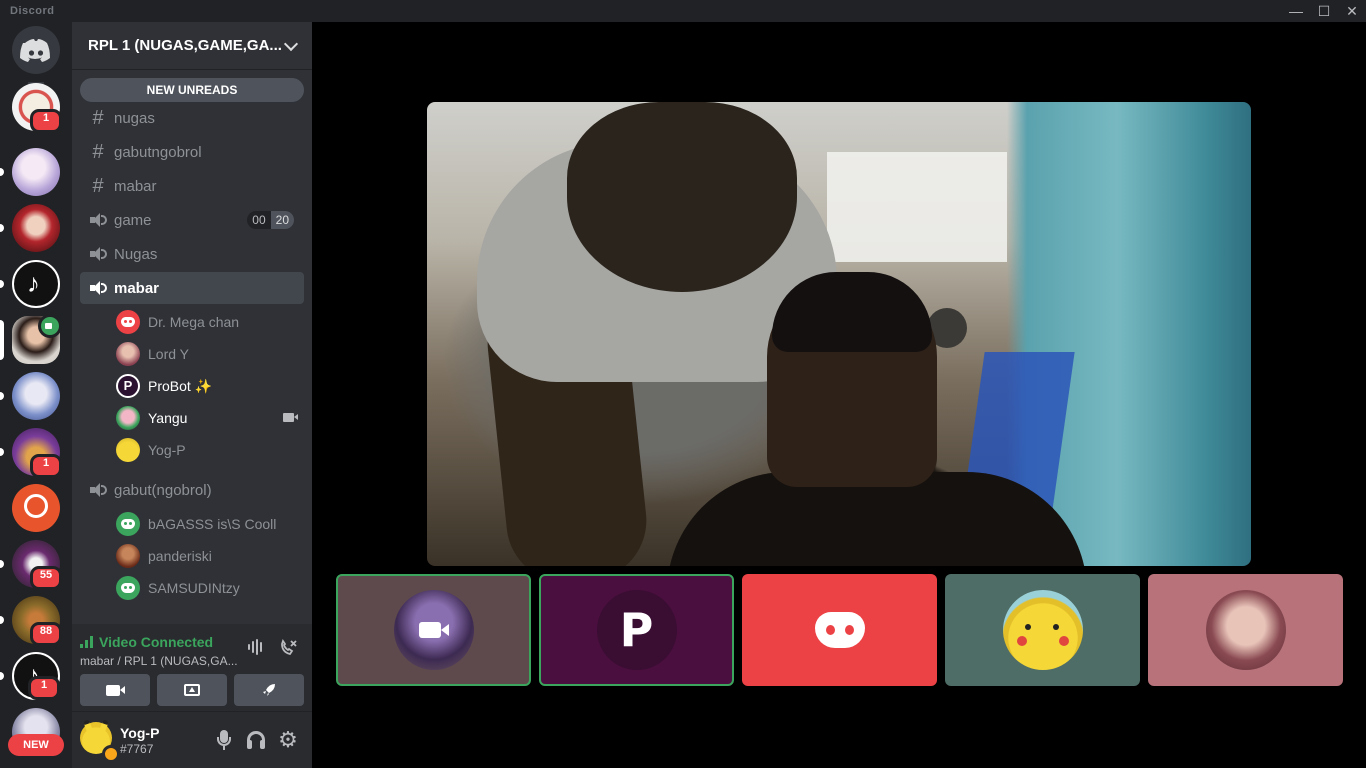 This screenshot has width=1366, height=768. Describe the element at coordinates (210, 418) in the screenshot. I see `voice-member: Yangu` at that location.